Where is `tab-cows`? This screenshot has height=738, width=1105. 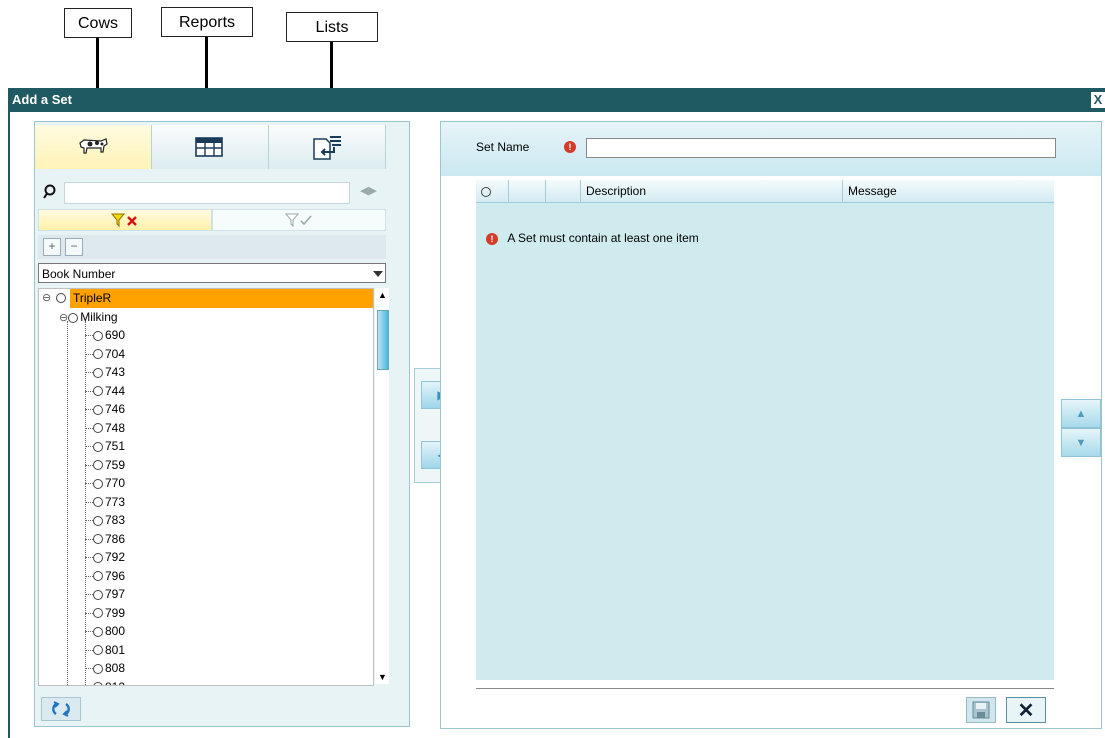 tab-cows is located at coordinates (93, 147).